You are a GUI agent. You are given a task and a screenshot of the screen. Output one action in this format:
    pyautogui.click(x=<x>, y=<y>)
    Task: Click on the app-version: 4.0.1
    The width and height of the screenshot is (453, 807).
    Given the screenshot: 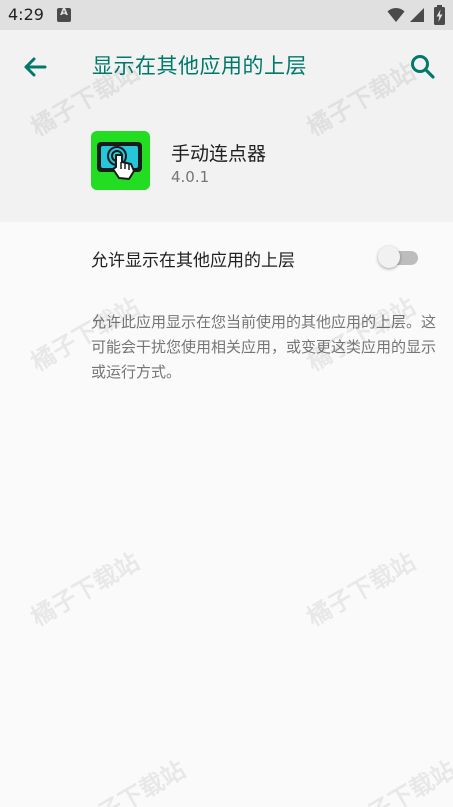 What is the action you would take?
    pyautogui.click(x=190, y=177)
    